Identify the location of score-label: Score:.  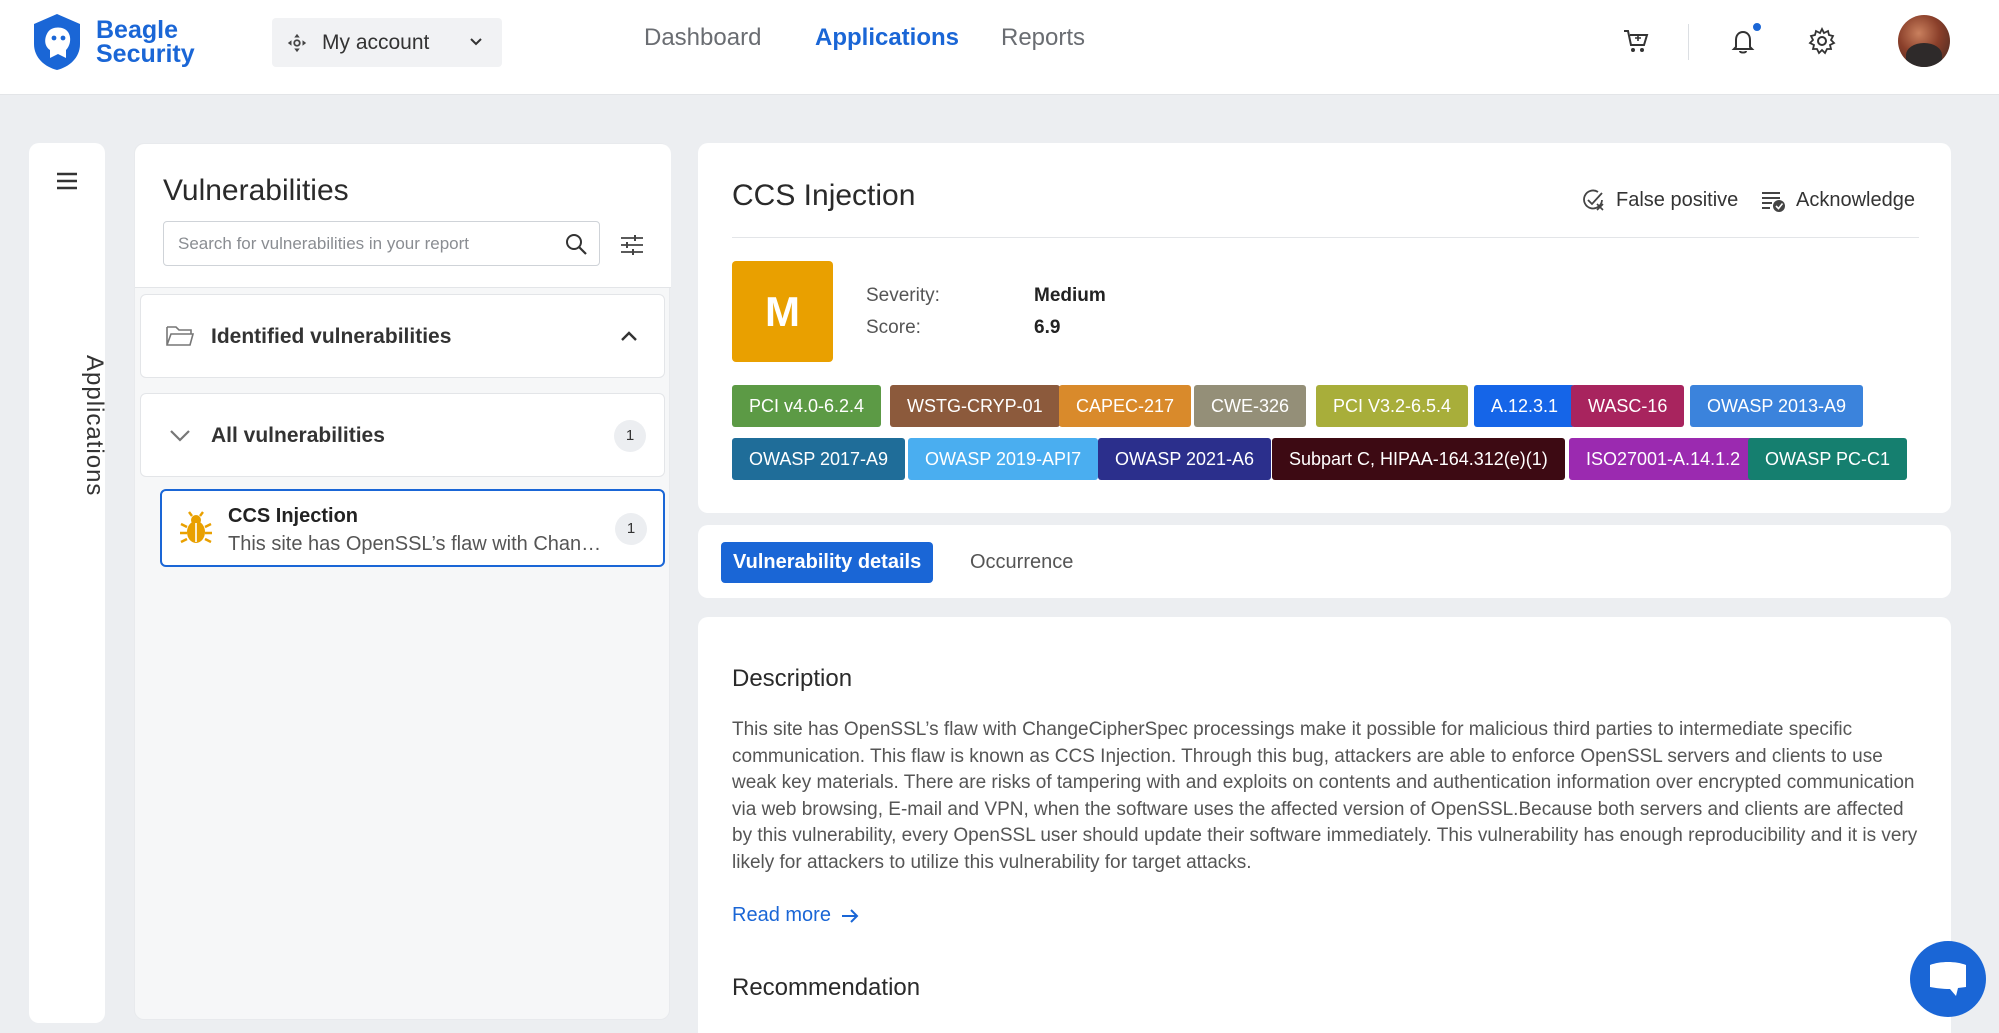
(893, 327).